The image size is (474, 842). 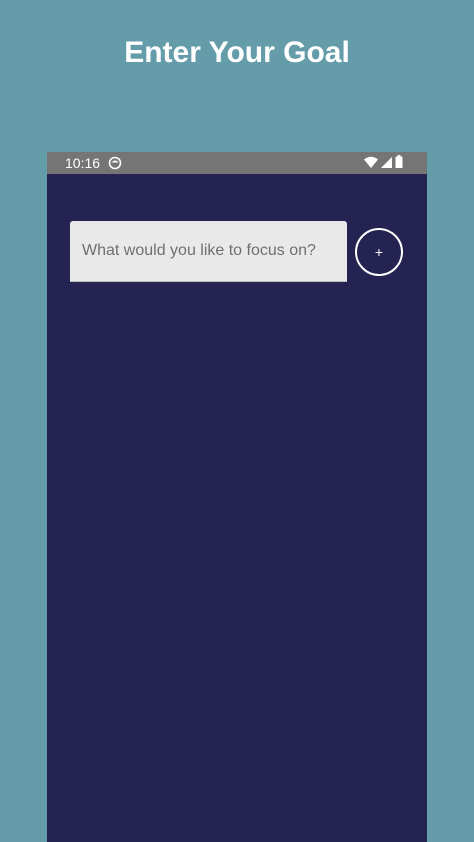 I want to click on wifi-icon, so click(x=371, y=163).